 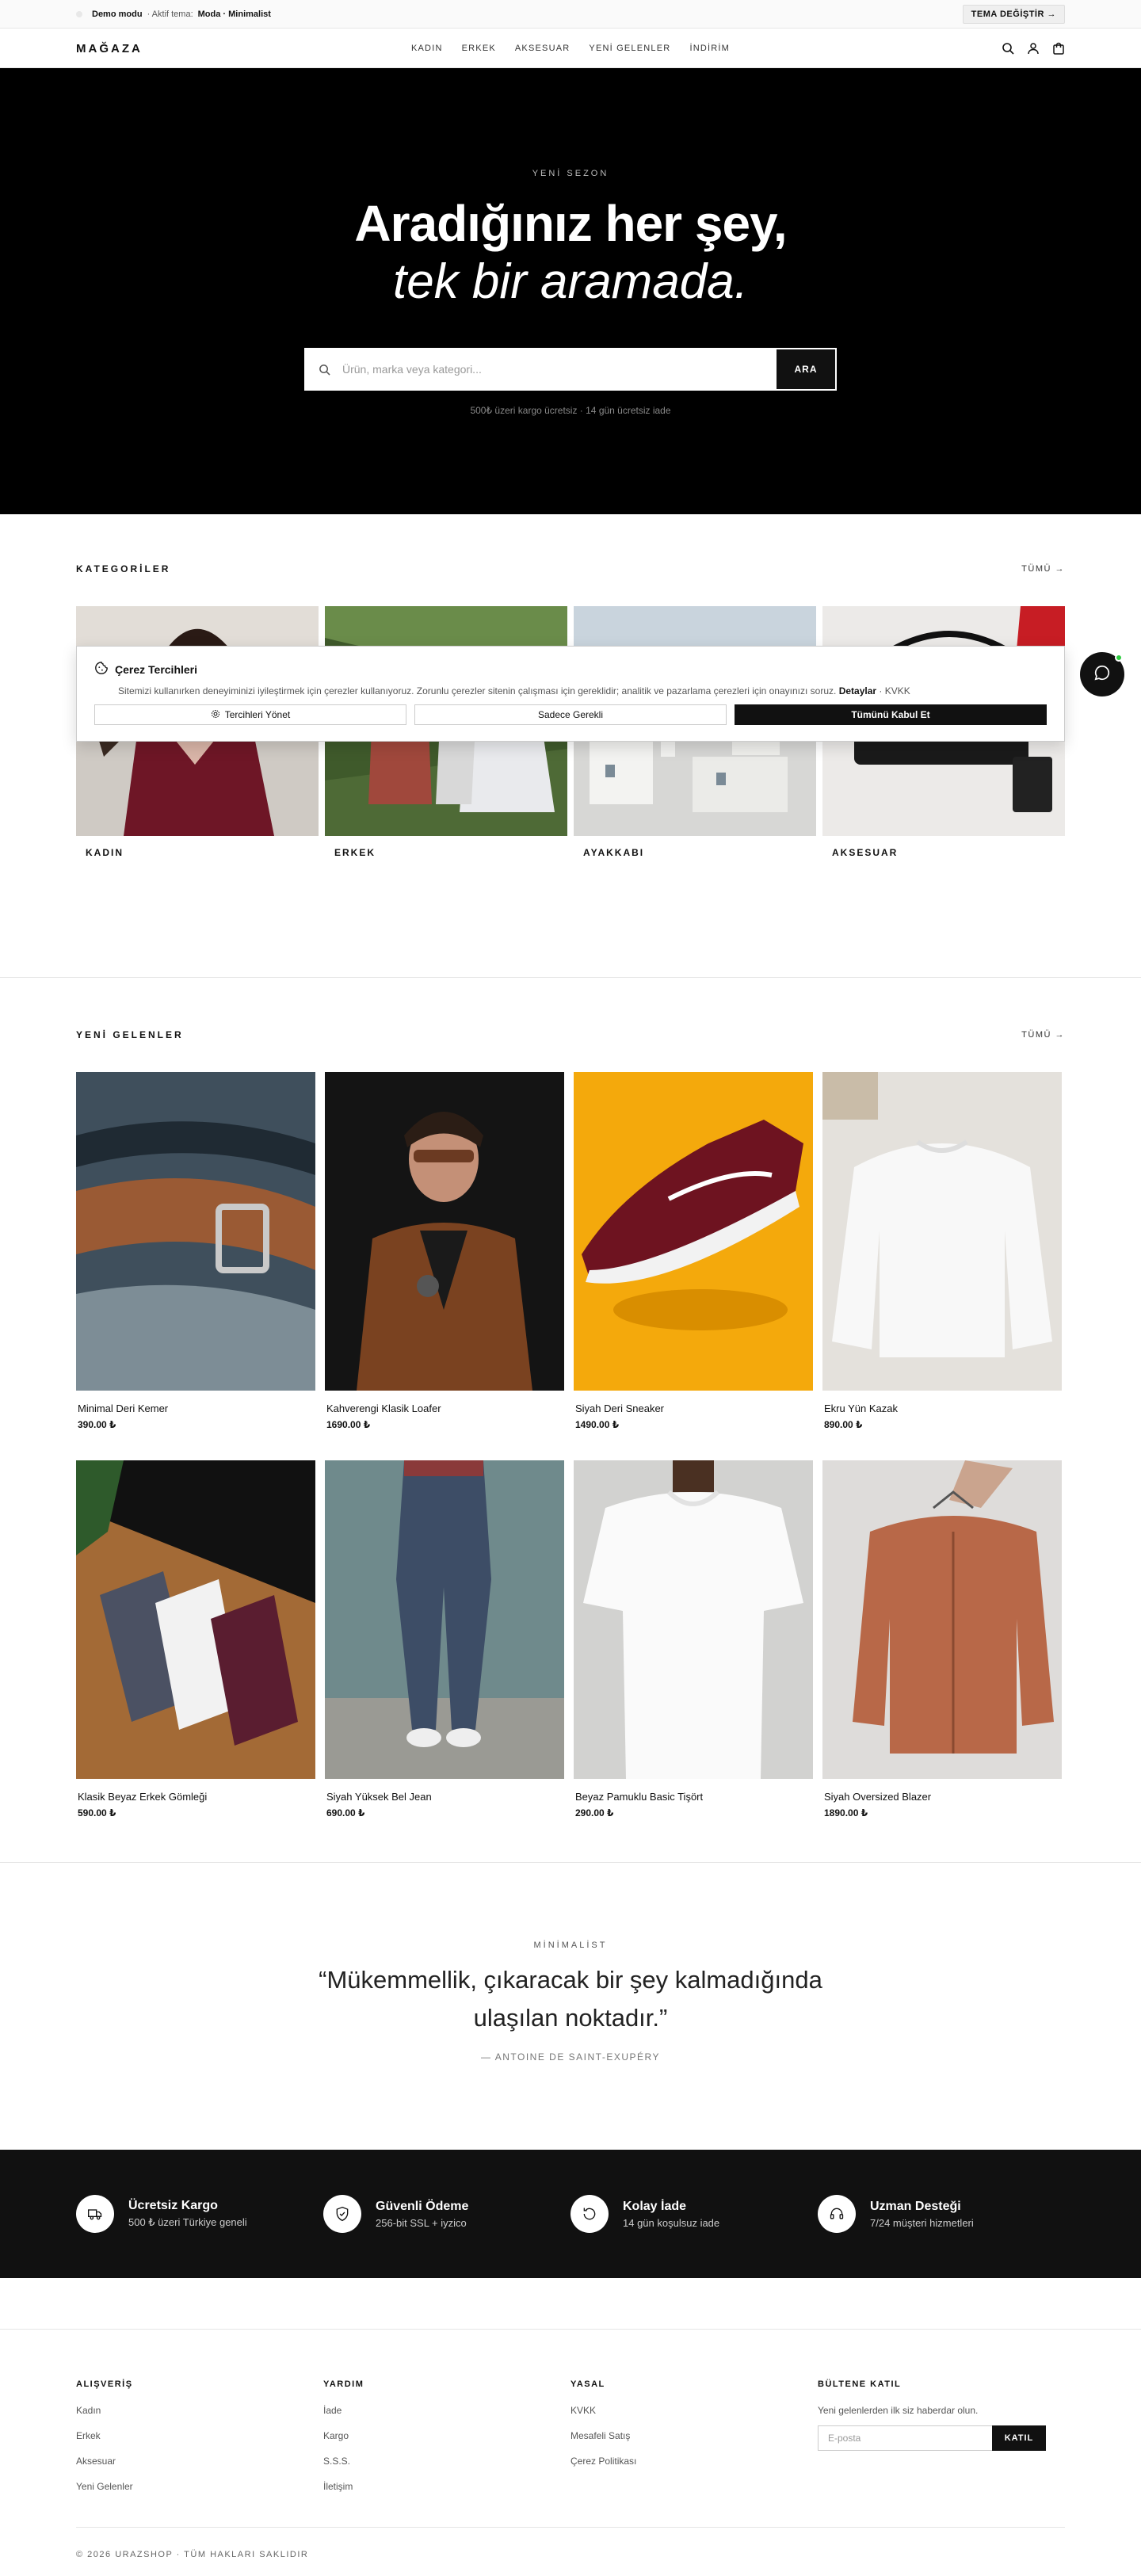 I want to click on switch-theme-button: TEMA DEĞİŞTİR →, so click(x=1013, y=15).